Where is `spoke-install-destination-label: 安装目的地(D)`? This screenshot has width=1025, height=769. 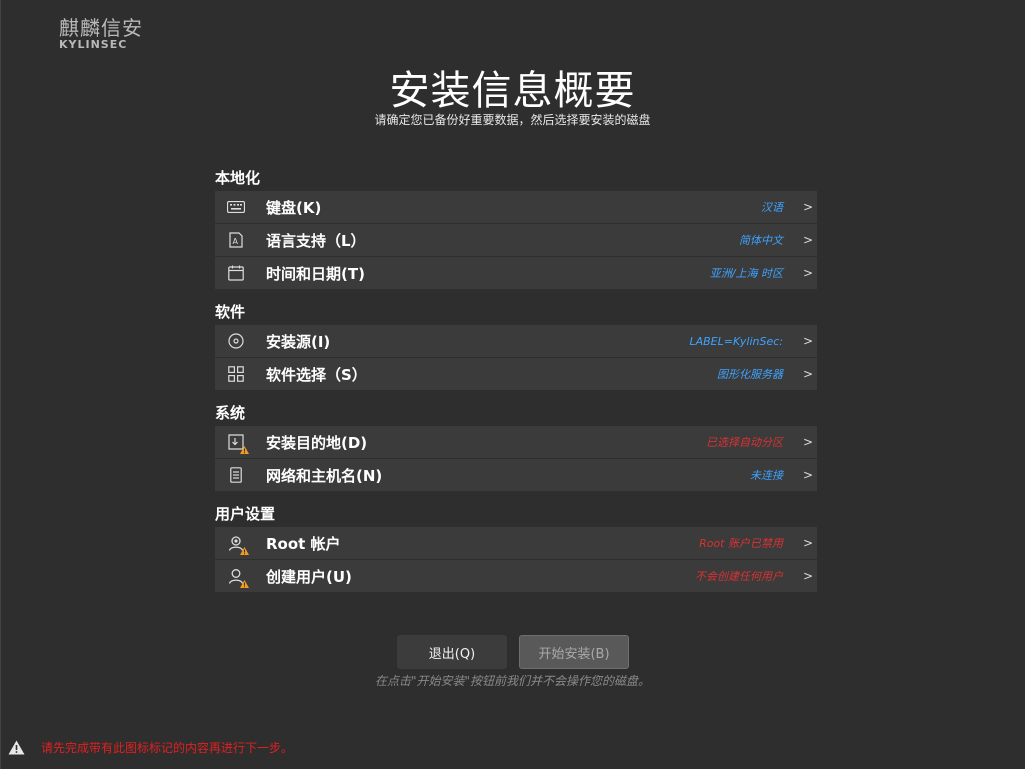 spoke-install-destination-label: 安装目的地(D) is located at coordinates (317, 442).